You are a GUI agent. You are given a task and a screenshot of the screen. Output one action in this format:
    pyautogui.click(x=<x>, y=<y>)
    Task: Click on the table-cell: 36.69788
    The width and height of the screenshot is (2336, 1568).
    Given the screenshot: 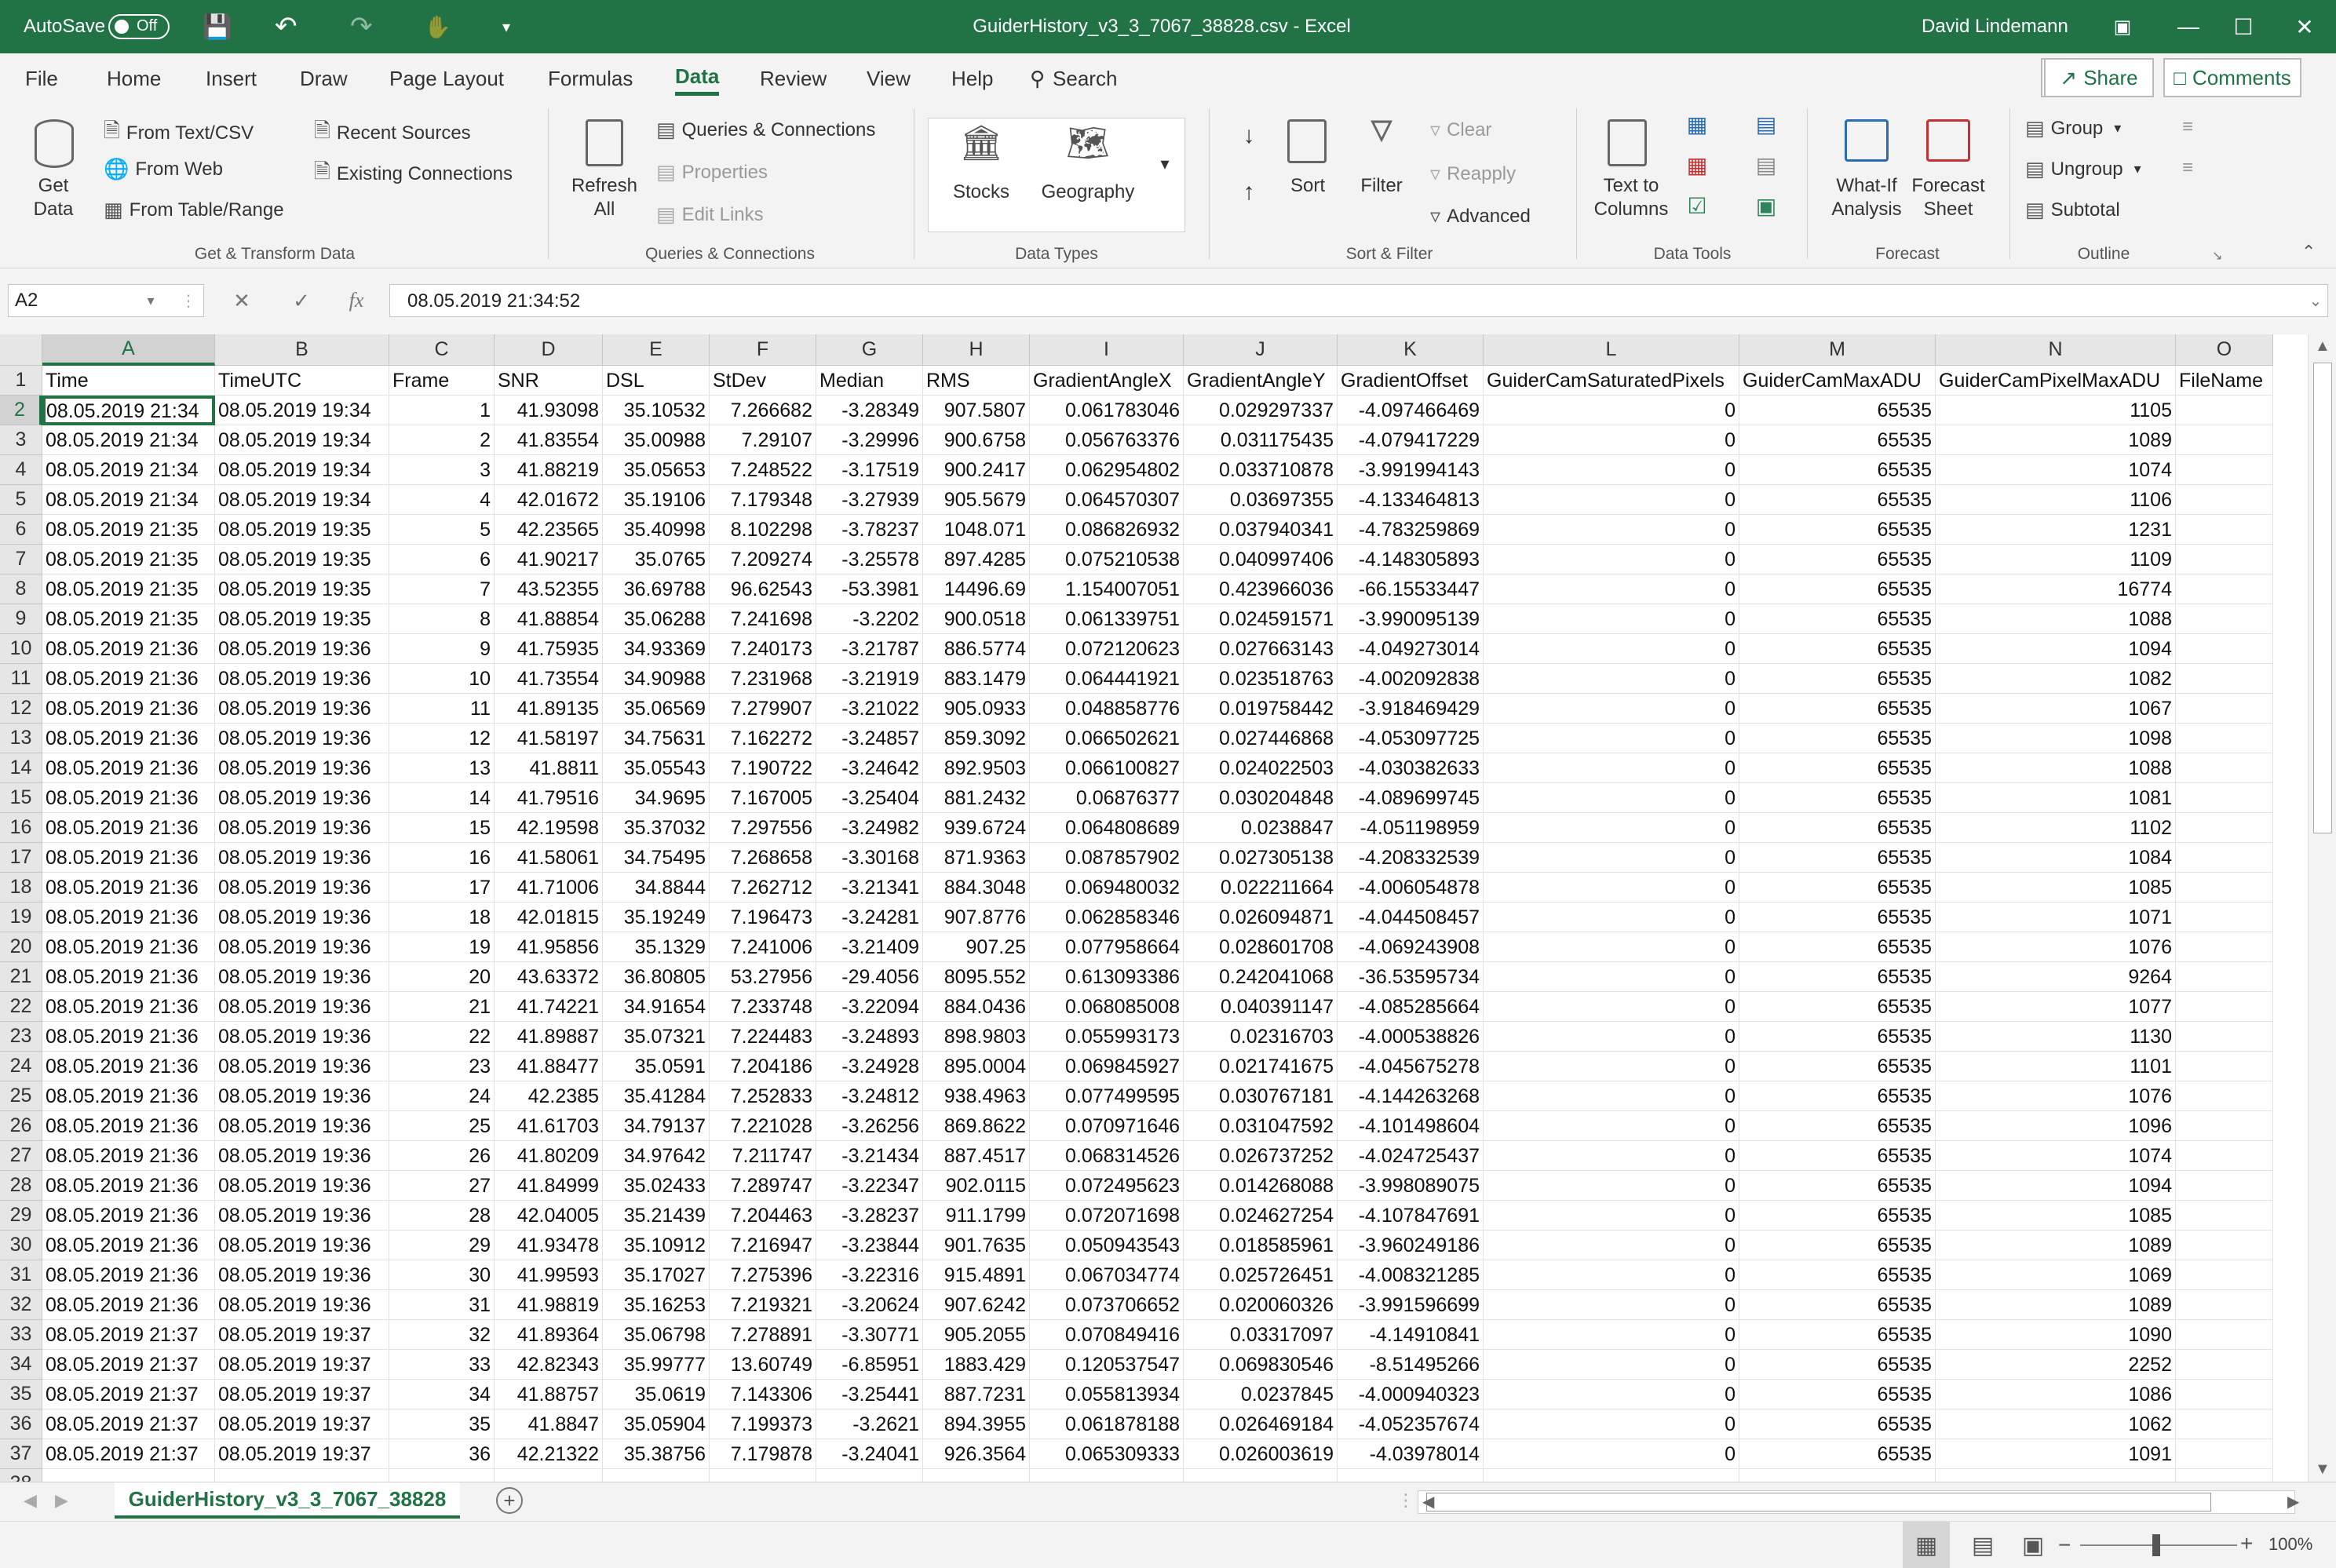 What is the action you would take?
    pyautogui.click(x=656, y=589)
    